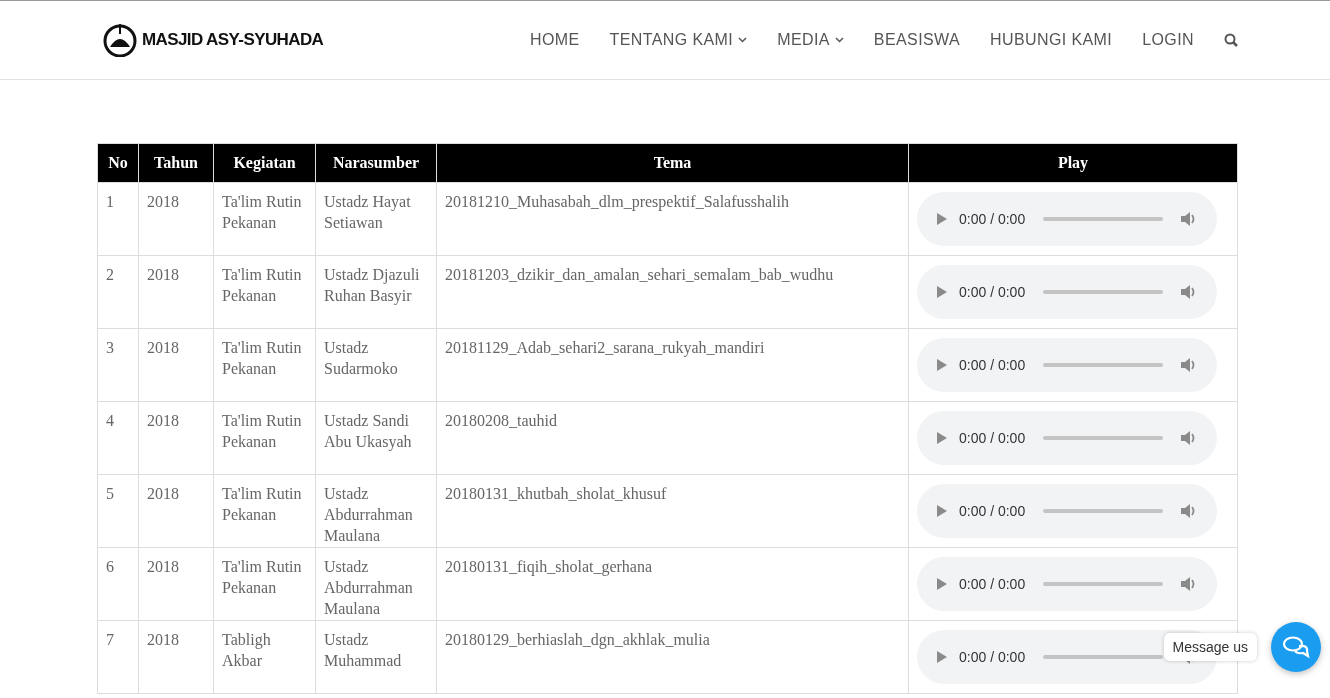  What do you see at coordinates (605, 347) in the screenshot?
I see `table-cell: 20181129_Adab_sehari2_sarana_rukyah_mandiri` at bounding box center [605, 347].